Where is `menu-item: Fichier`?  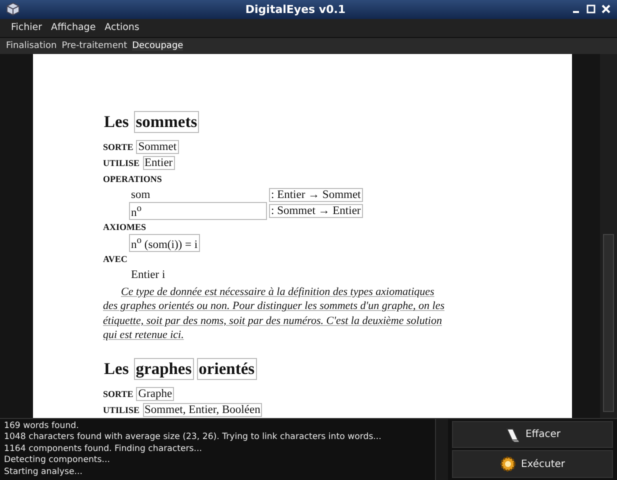
menu-item: Fichier is located at coordinates (26, 28).